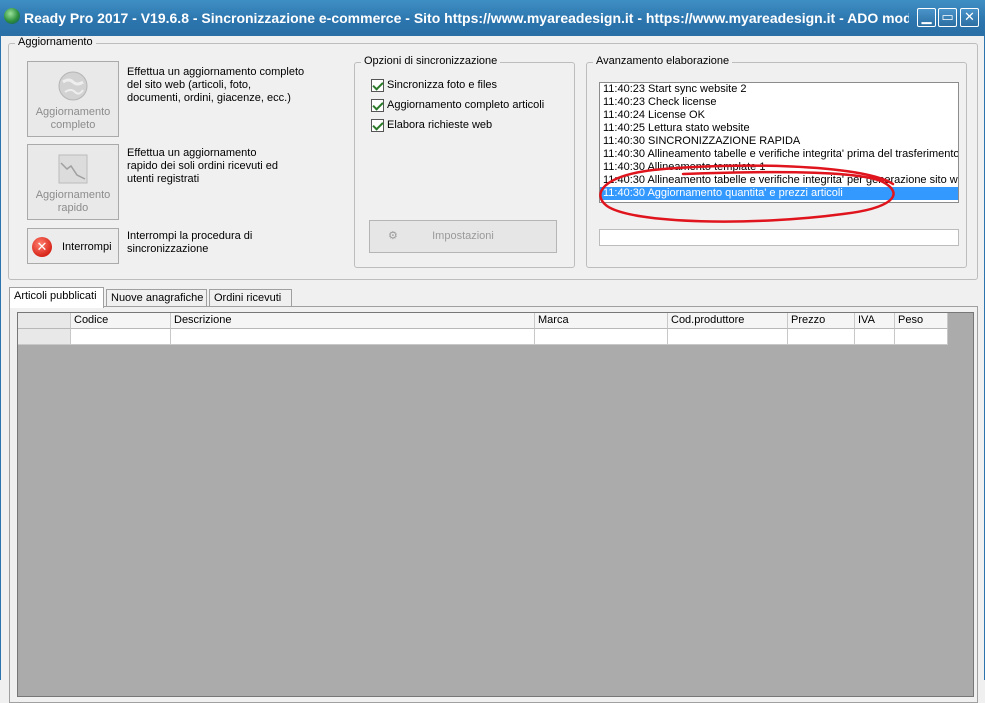 The height and width of the screenshot is (703, 985). I want to click on check-sincronizza-foto: Sincronizza foto e files, so click(434, 86).